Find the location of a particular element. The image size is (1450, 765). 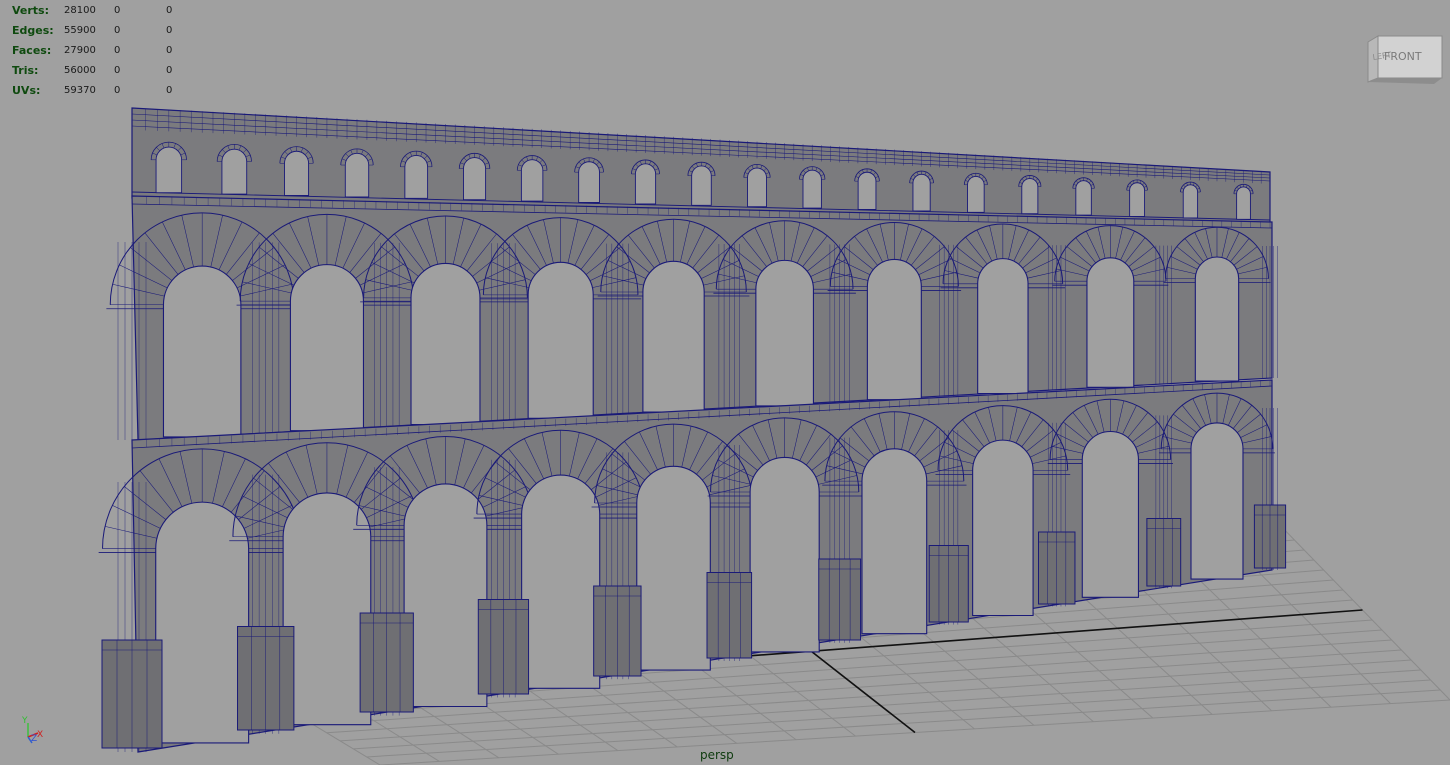

view-cube-front-label: FRONT is located at coordinates (1403, 56).